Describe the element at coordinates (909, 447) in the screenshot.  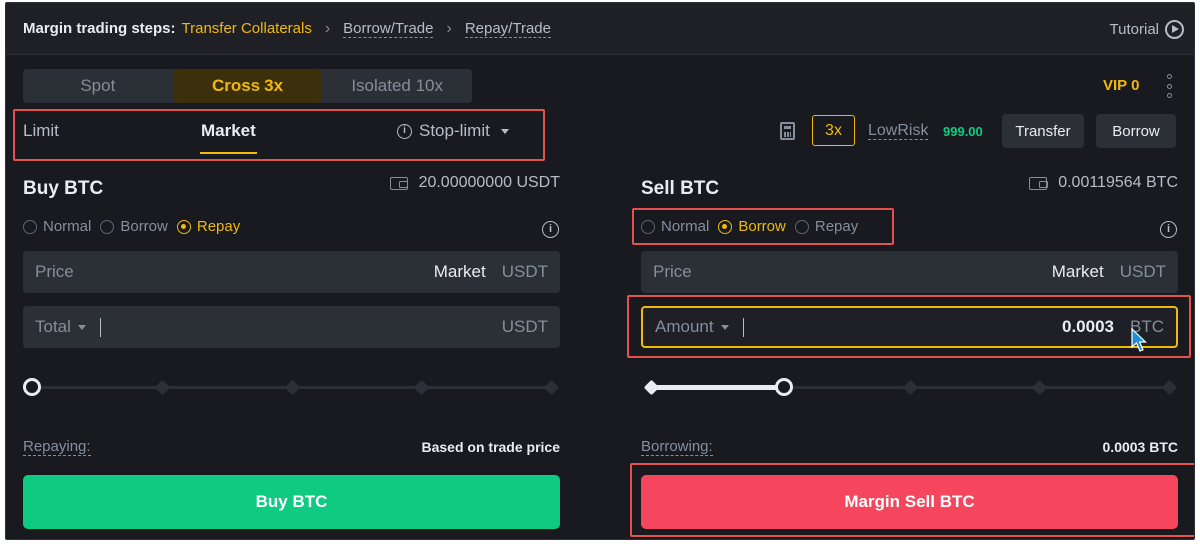
I see `sell-borrow-info: Borrowing: 0.0003 BTC` at that location.